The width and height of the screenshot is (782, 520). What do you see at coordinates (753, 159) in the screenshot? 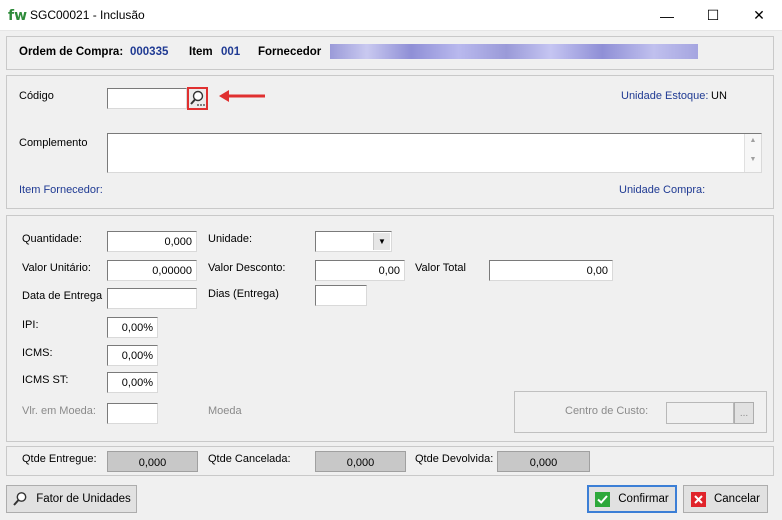
I see `scroll-down-icon: ▼` at bounding box center [753, 159].